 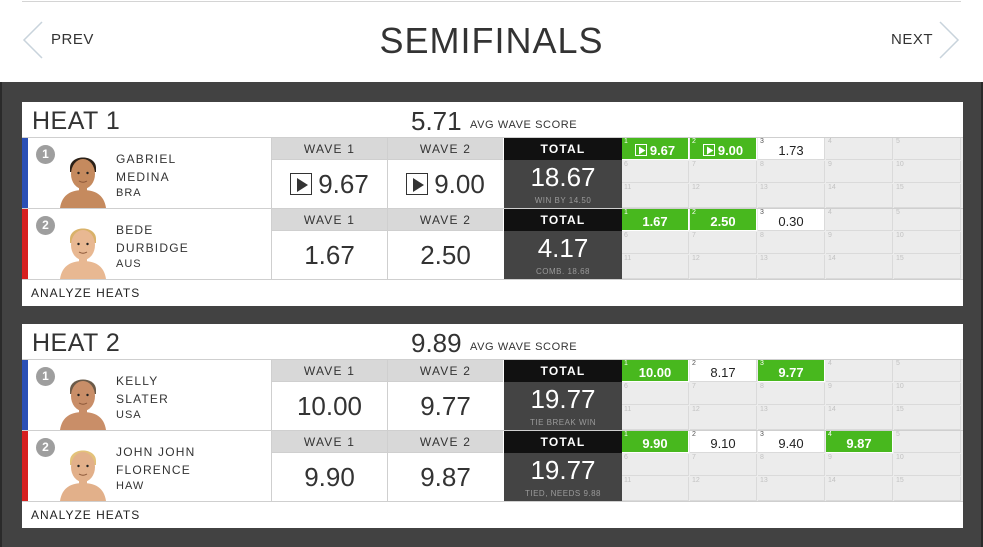 I want to click on wave-score-grid: 1 1.67 2 2.50 3 0.30 4 5 6 7 8 9 10 11 12 13 14 15, so click(x=792, y=244).